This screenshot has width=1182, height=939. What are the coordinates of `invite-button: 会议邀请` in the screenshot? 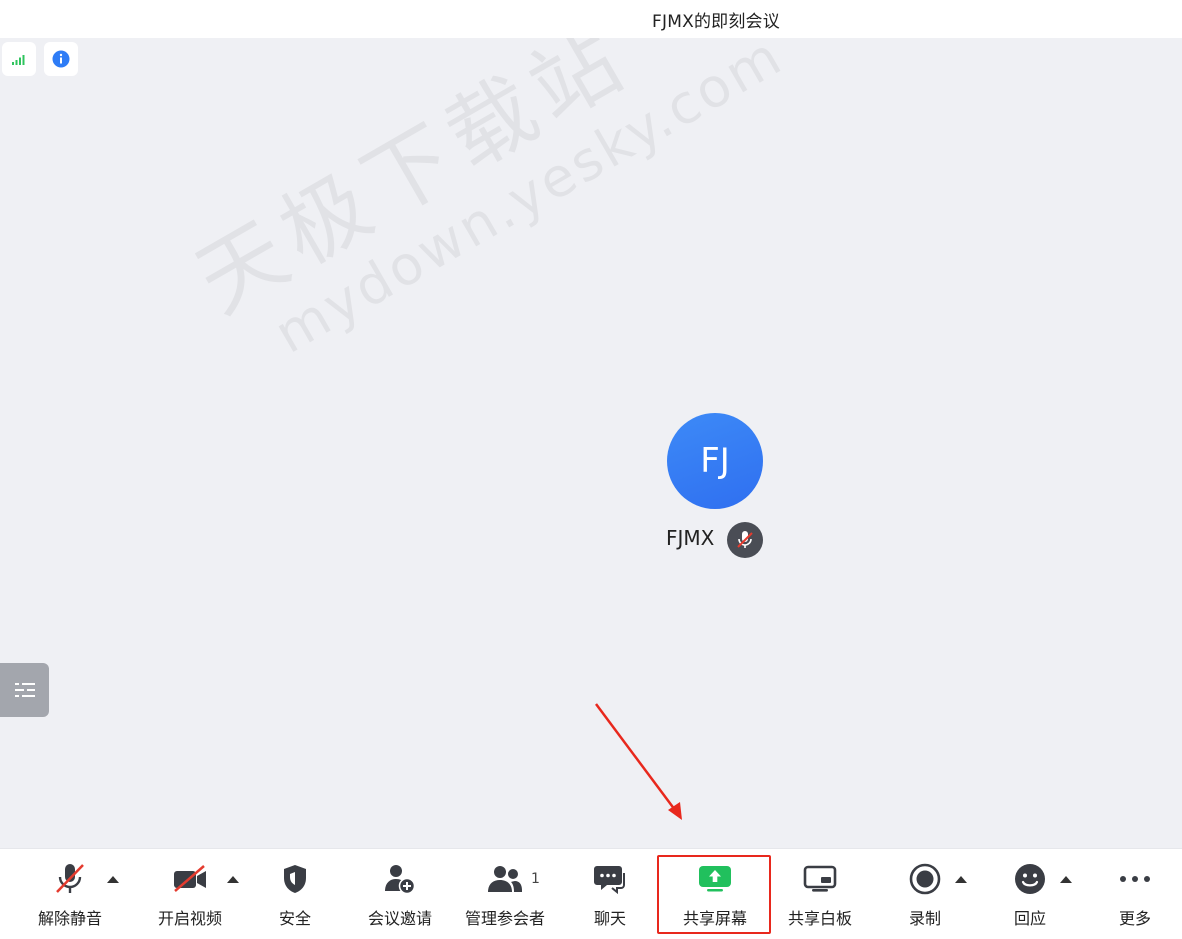 It's located at (400, 894).